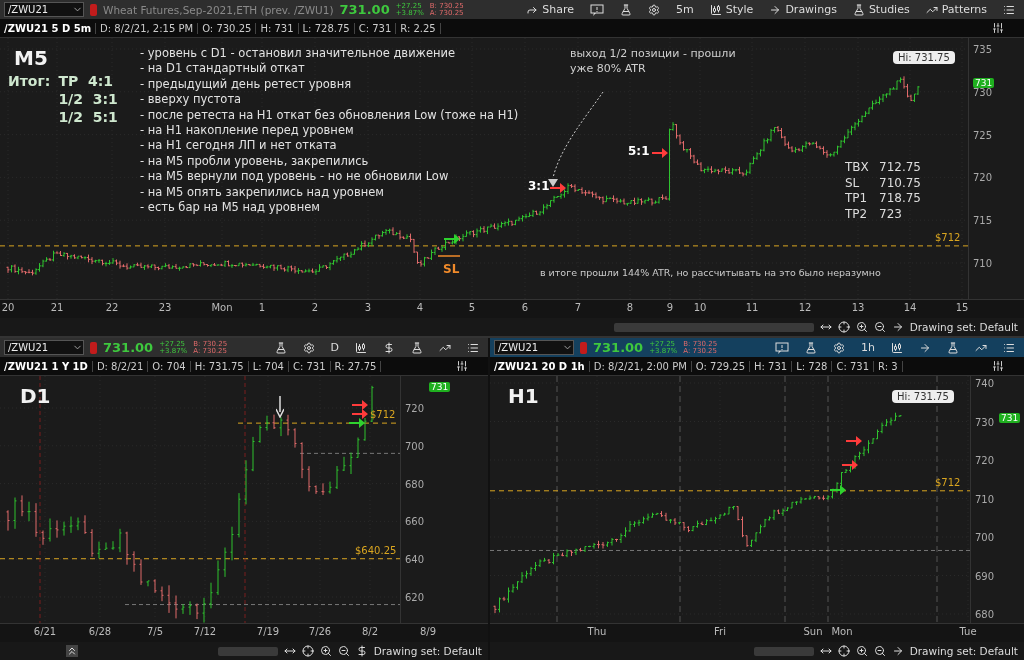 This screenshot has width=1024, height=660. What do you see at coordinates (985, 383) in the screenshot?
I see `price-axis-label: 740` at bounding box center [985, 383].